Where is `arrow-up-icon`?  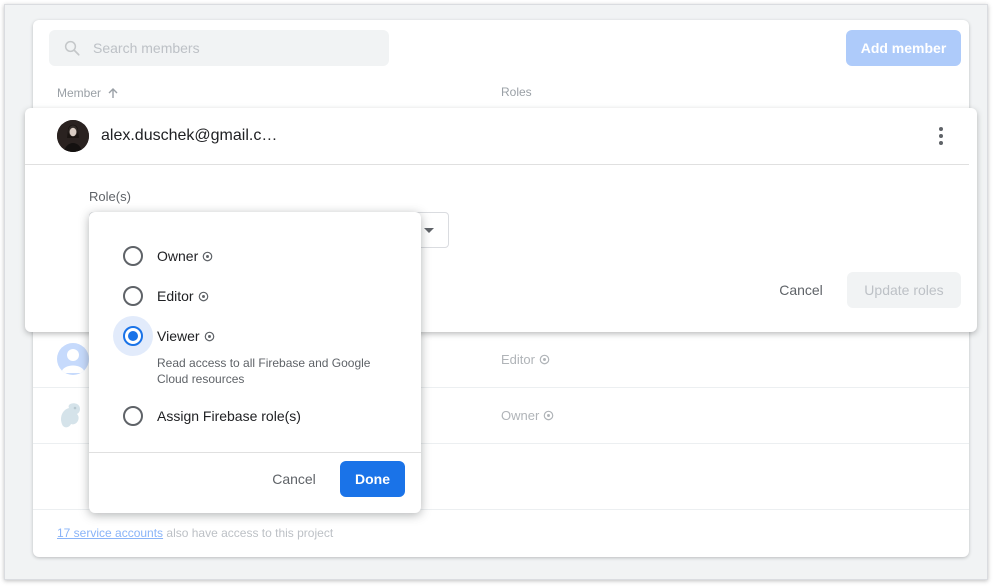 arrow-up-icon is located at coordinates (113, 93).